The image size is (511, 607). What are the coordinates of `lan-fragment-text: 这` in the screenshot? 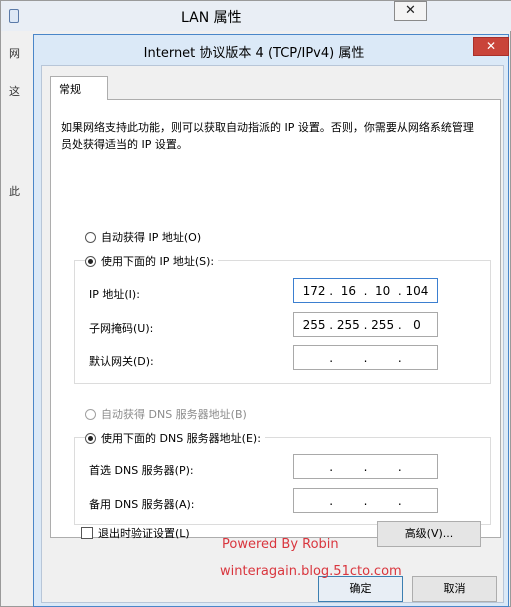 It's located at (14, 91).